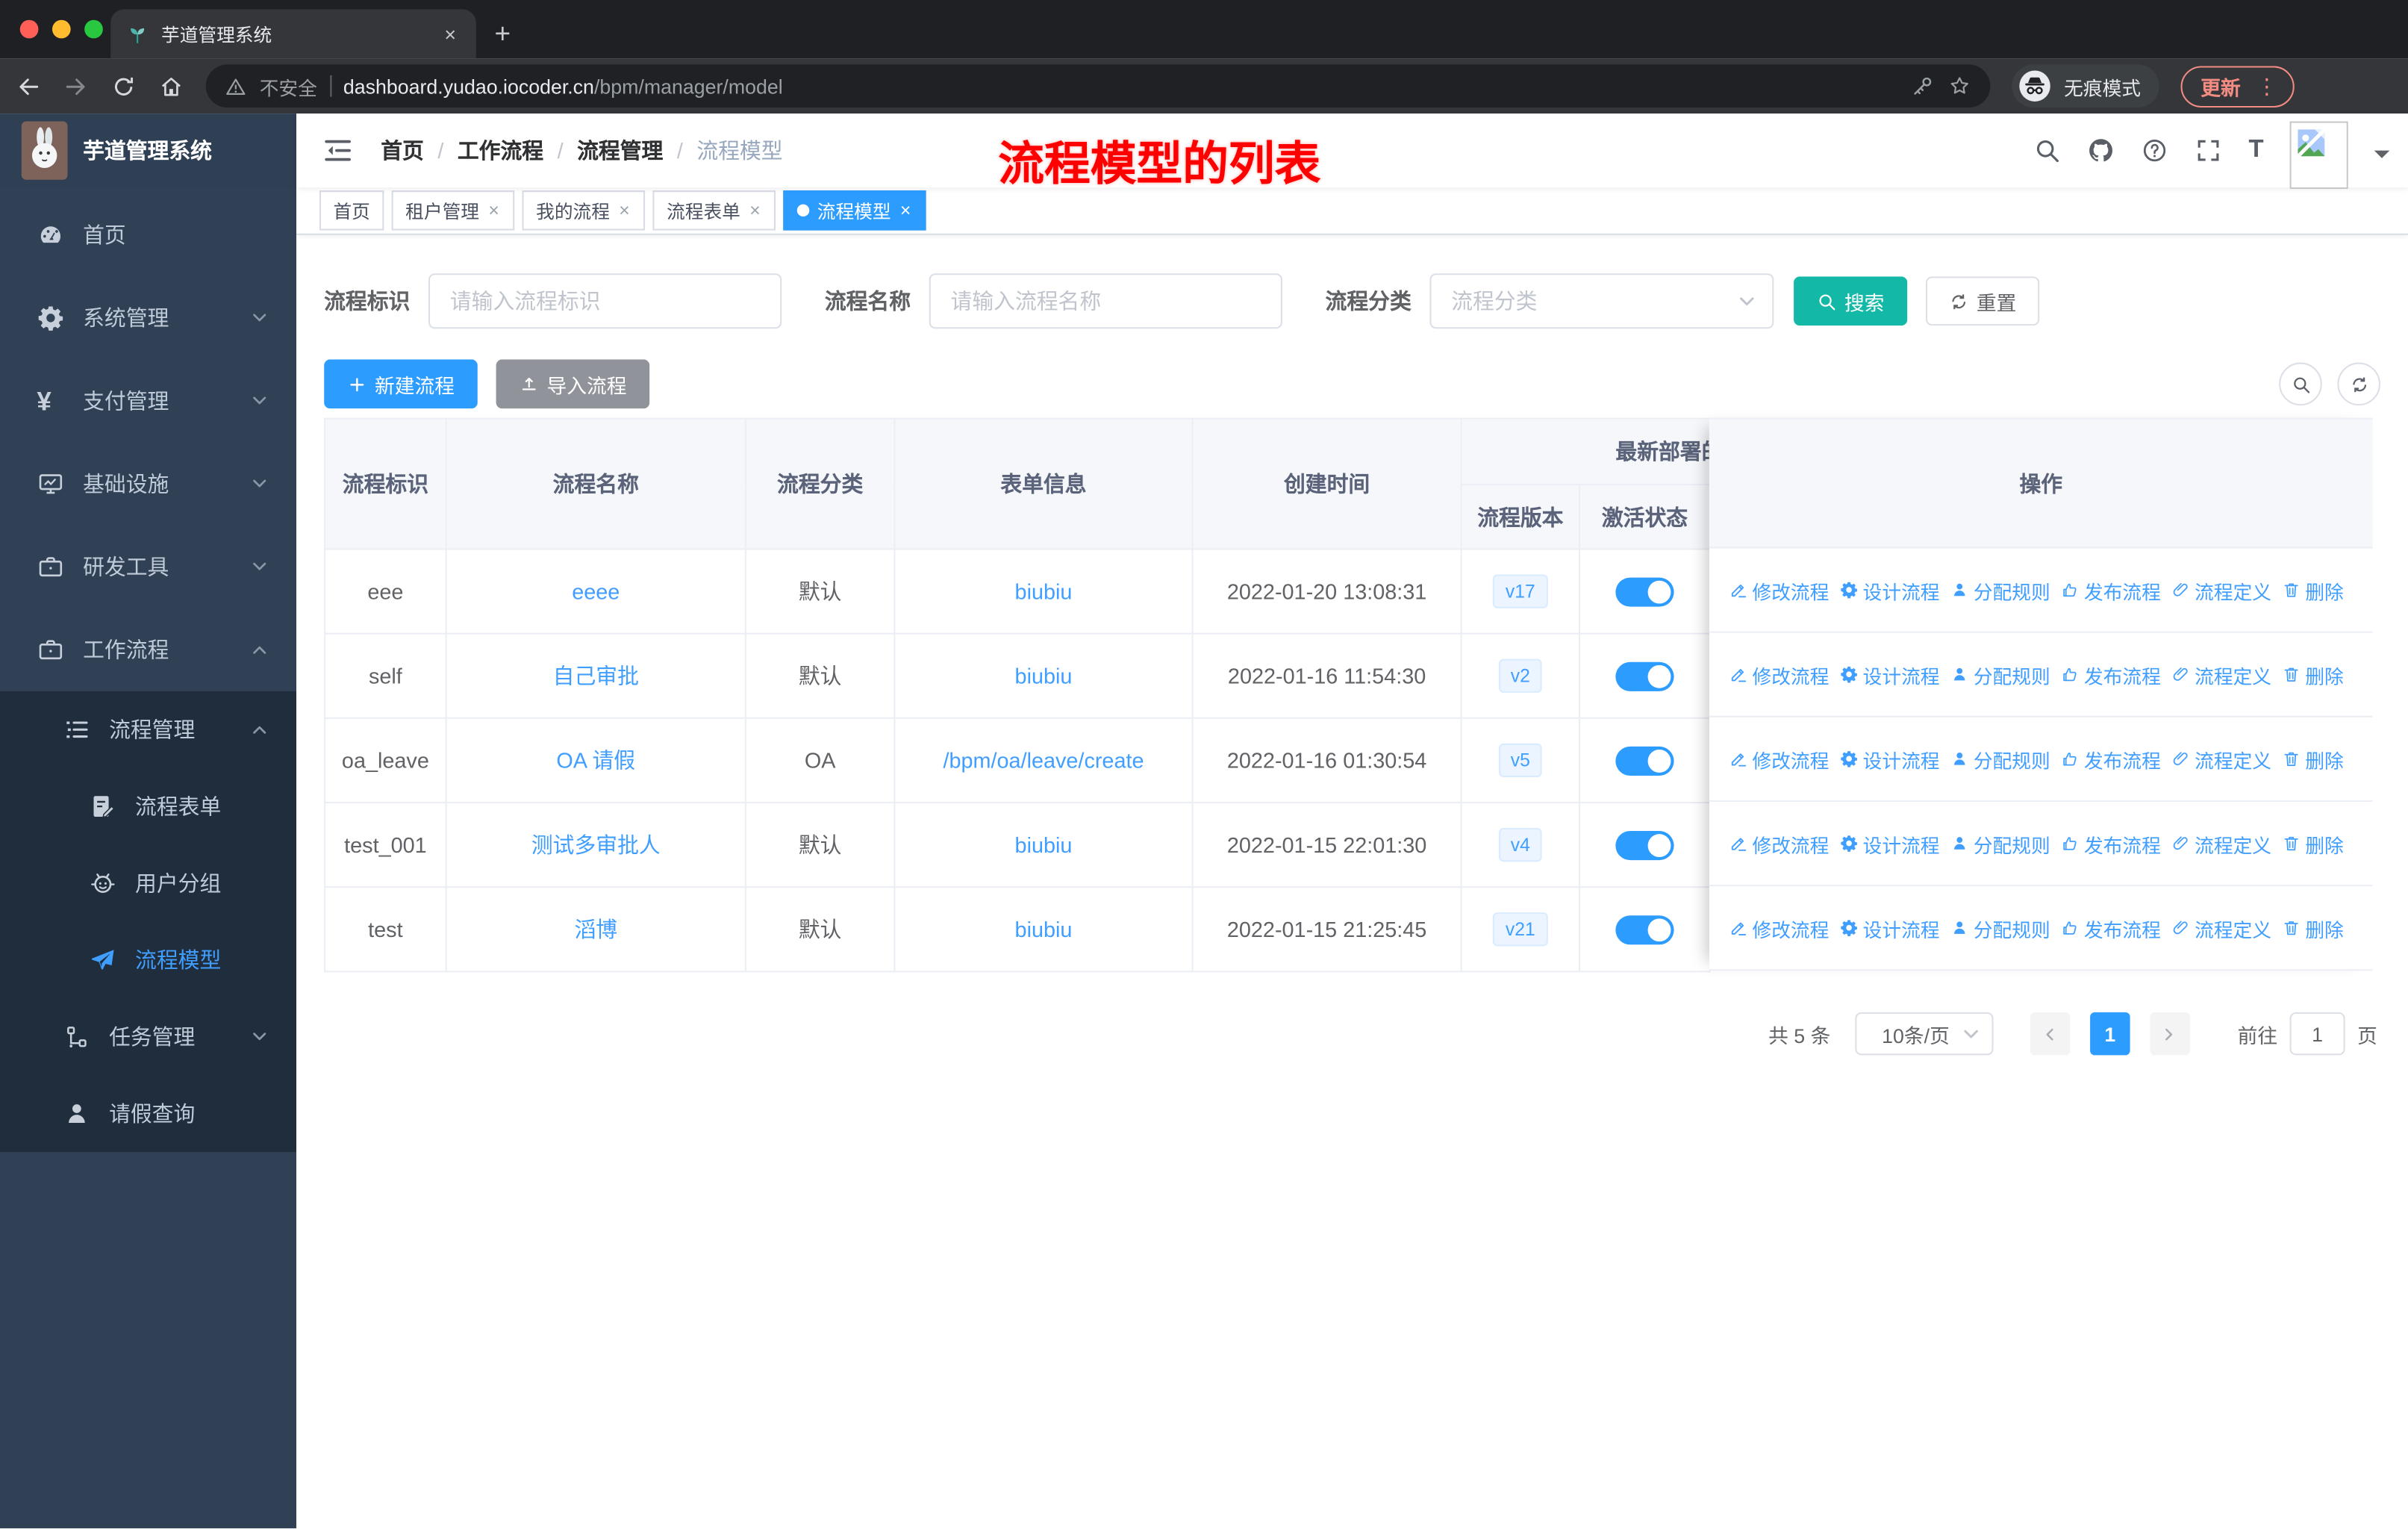  Describe the element at coordinates (2110, 1034) in the screenshot. I see `page-number-1: 1` at that location.